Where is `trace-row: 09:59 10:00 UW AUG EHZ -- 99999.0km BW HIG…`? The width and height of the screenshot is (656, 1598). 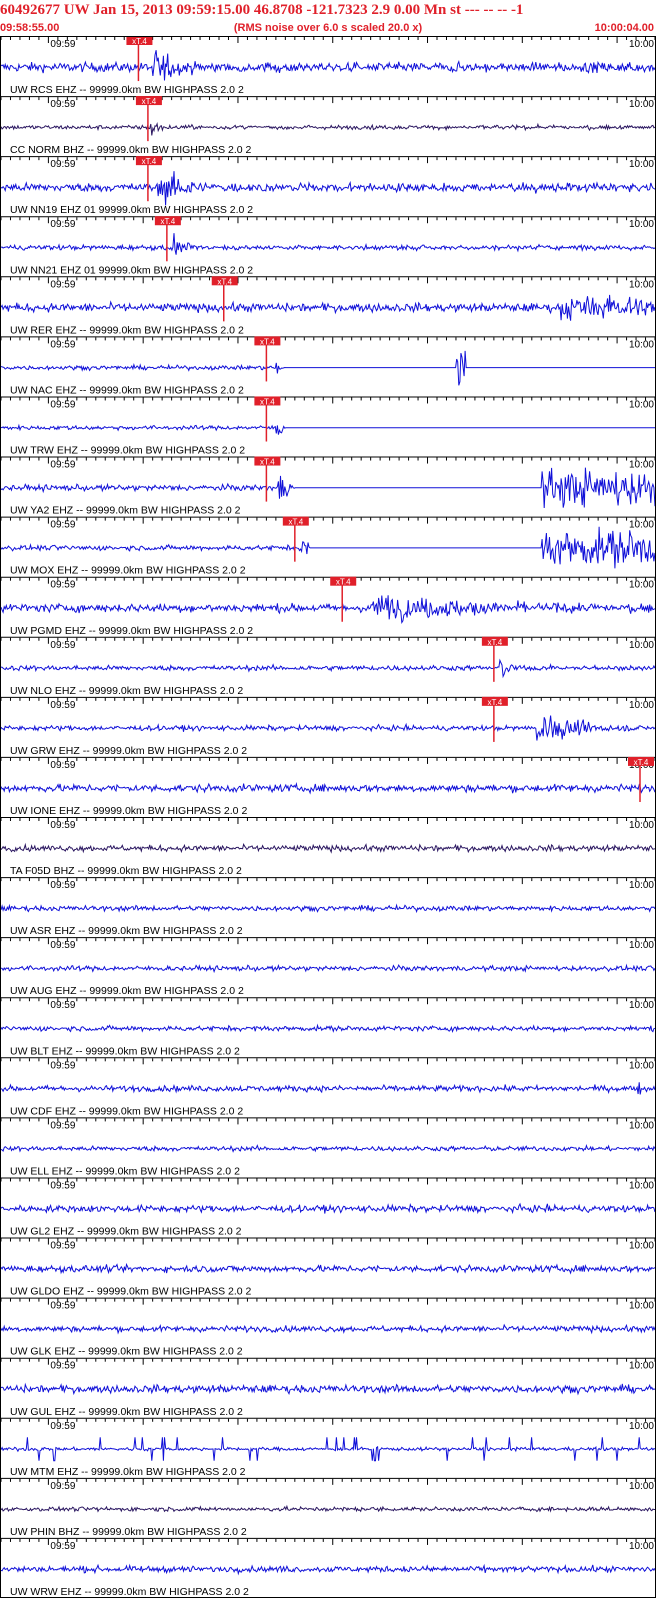 trace-row: 09:59 10:00 UW AUG EHZ -- 99999.0km BW HIG… is located at coordinates (328, 967).